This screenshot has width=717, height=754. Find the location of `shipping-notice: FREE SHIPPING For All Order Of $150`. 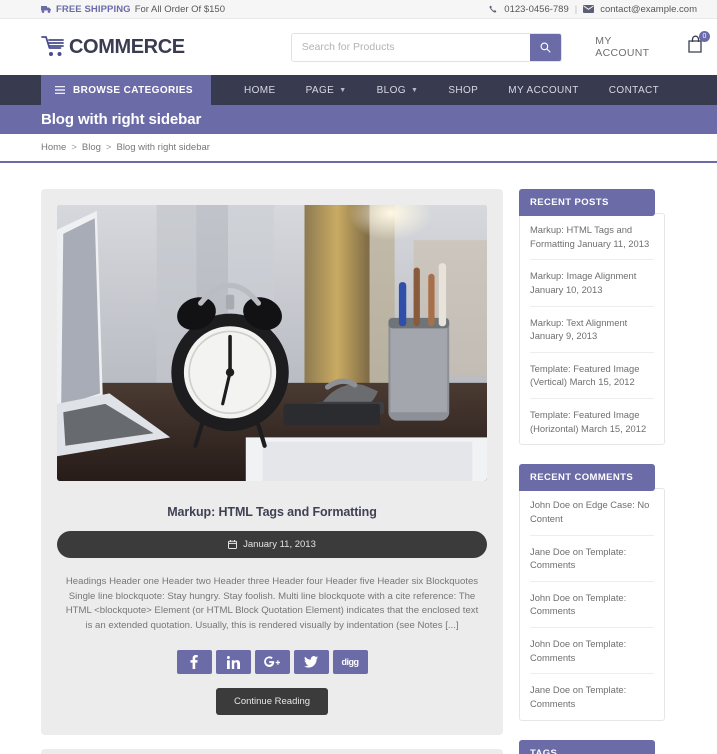

shipping-notice: FREE SHIPPING For All Order Of $150 is located at coordinates (133, 9).